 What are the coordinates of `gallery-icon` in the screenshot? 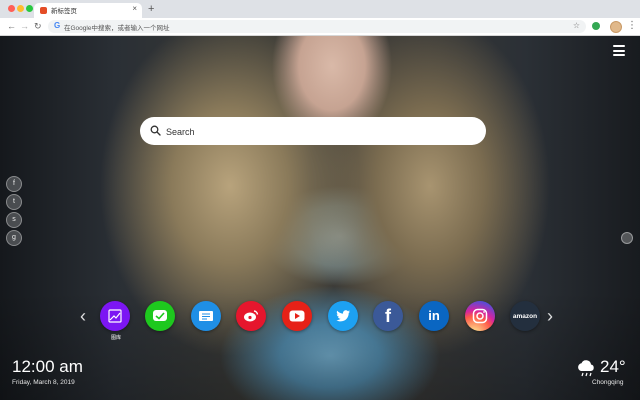 It's located at (115, 316).